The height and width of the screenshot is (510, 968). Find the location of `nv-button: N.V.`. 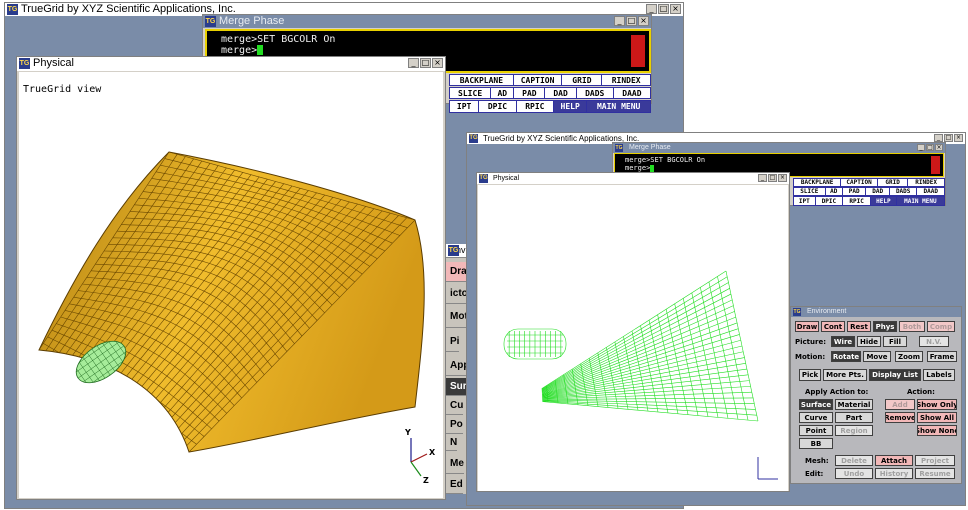

nv-button: N.V. is located at coordinates (934, 341).